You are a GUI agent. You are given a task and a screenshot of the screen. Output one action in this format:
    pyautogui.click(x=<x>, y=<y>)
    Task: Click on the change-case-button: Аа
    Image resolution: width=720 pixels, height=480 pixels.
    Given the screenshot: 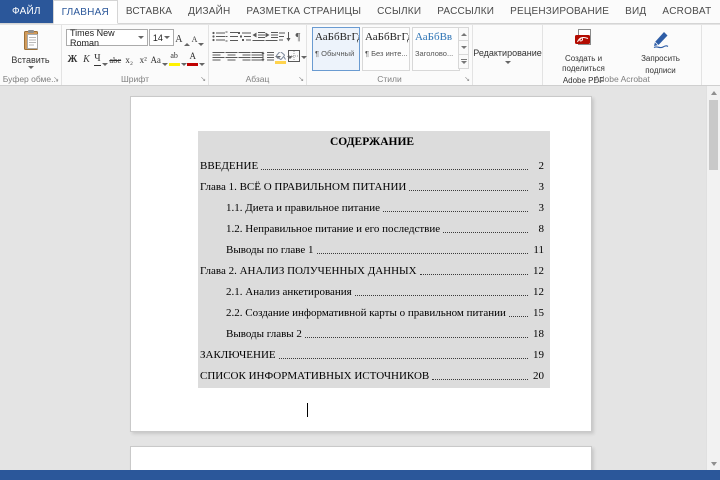 What is the action you would take?
    pyautogui.click(x=159, y=58)
    